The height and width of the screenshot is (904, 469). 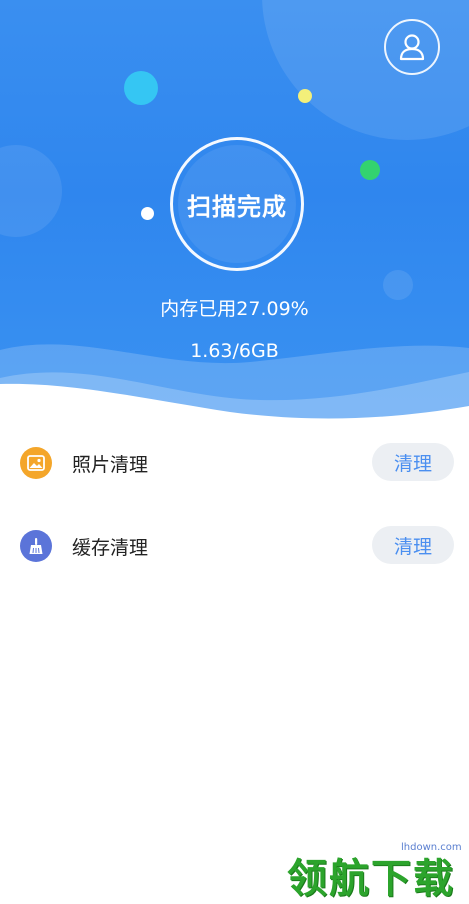 What do you see at coordinates (413, 462) in the screenshot?
I see `photo-clean-button: 清理` at bounding box center [413, 462].